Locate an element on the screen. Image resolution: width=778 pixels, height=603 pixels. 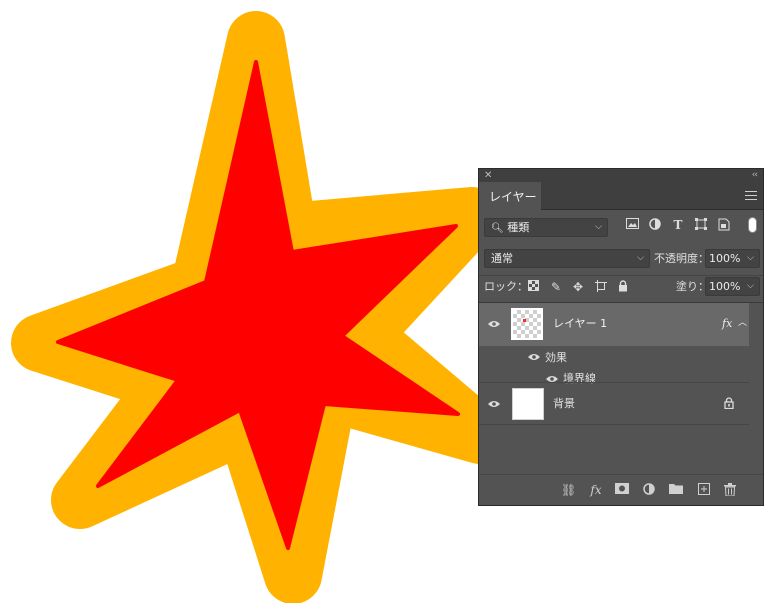
effects-label: 効果 is located at coordinates (556, 357).